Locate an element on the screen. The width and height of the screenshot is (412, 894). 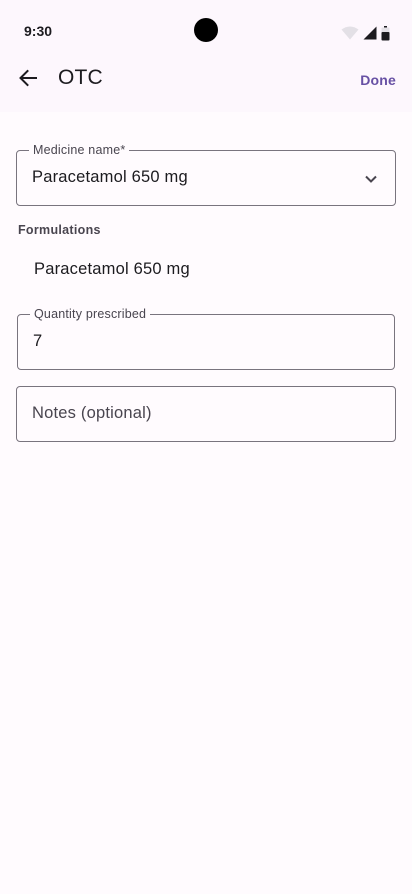
camera-cutout is located at coordinates (206, 30).